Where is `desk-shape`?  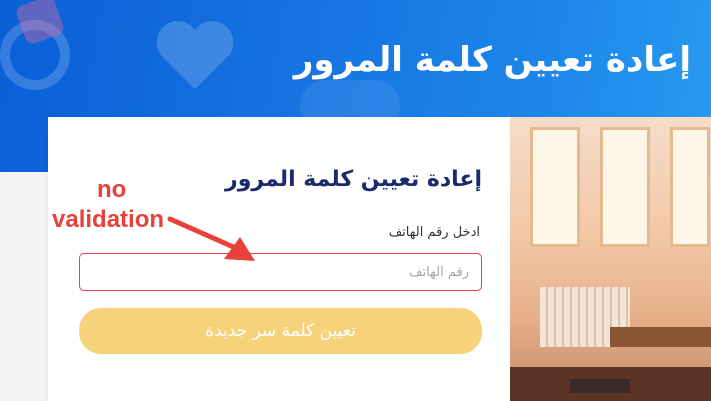
desk-shape is located at coordinates (660, 337).